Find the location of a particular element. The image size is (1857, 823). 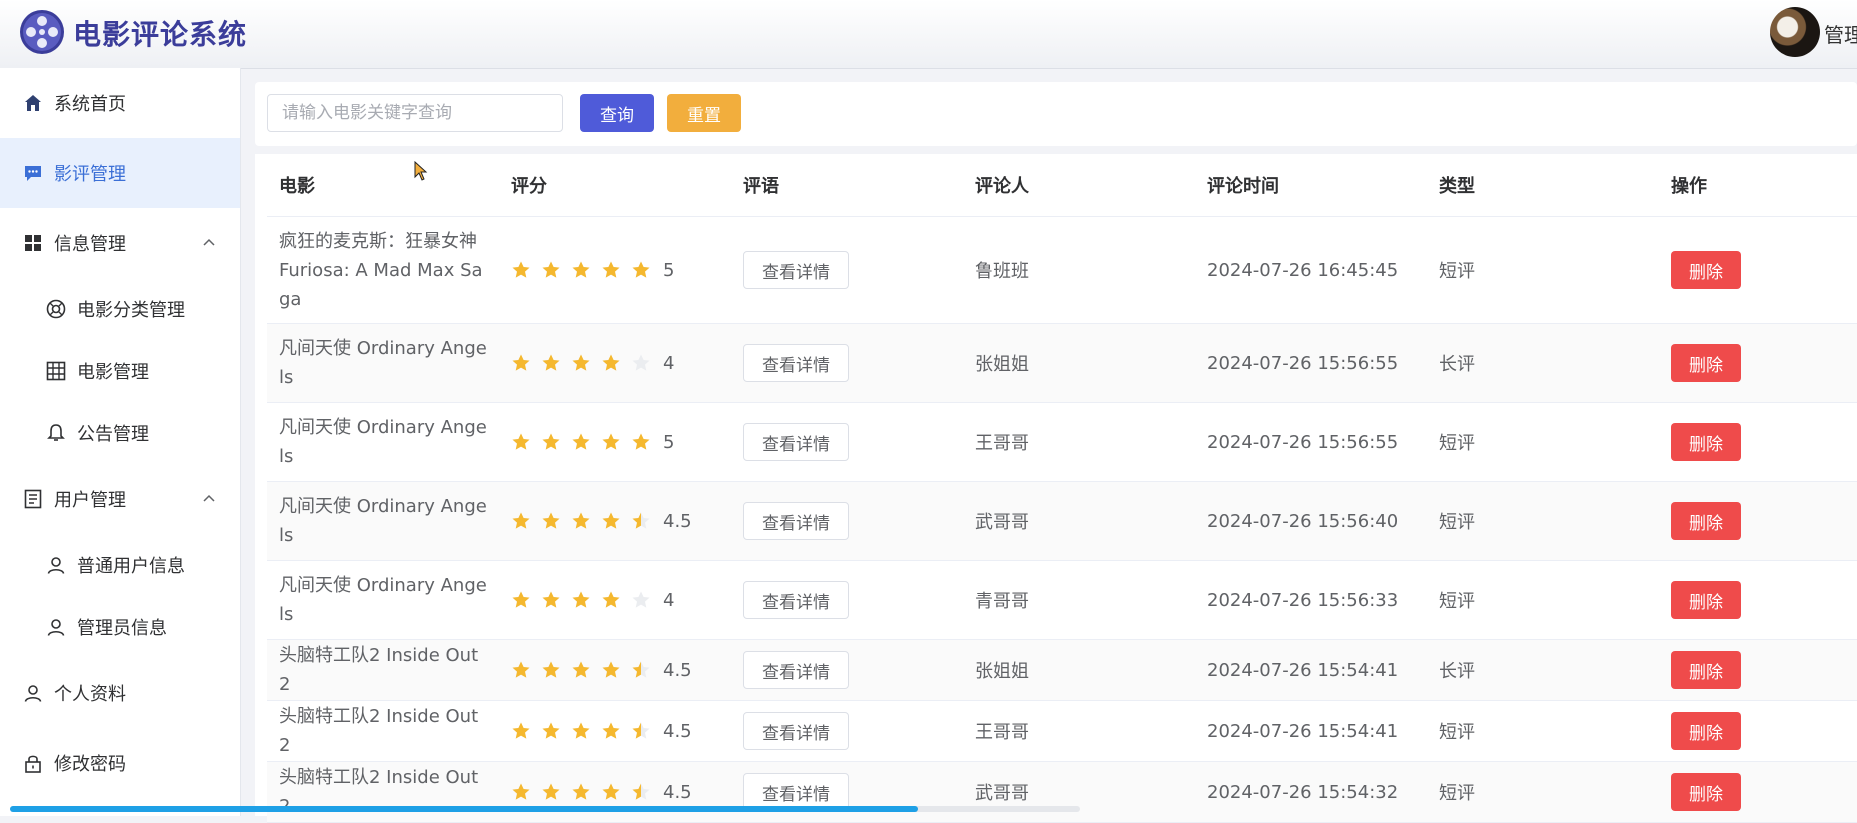

sidebar-item-profile: 个人资料 is located at coordinates (120, 693).